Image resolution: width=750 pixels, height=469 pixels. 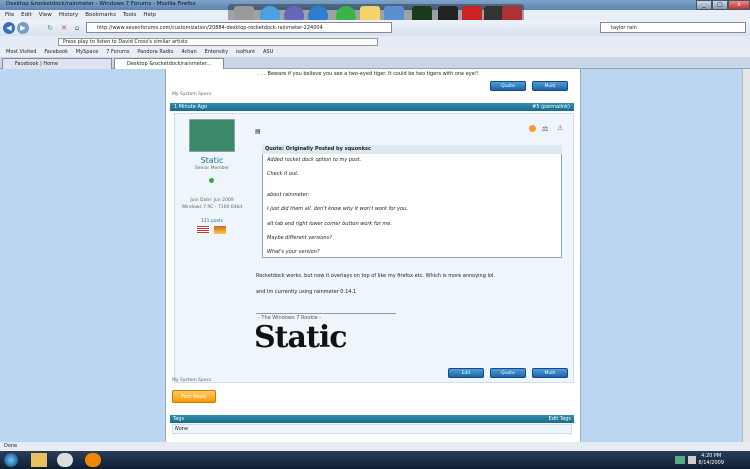 I want to click on multi-button: Multi, so click(x=550, y=373).